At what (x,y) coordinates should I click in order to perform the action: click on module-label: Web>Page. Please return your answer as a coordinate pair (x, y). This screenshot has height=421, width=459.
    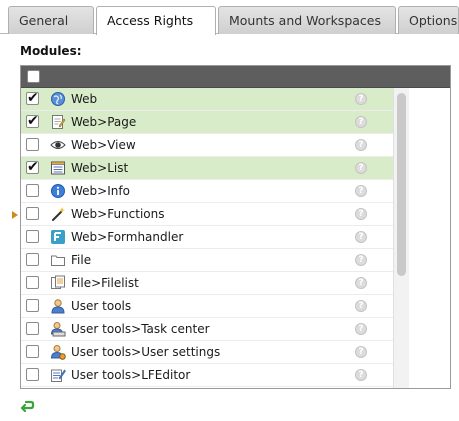
    Looking at the image, I should click on (104, 122).